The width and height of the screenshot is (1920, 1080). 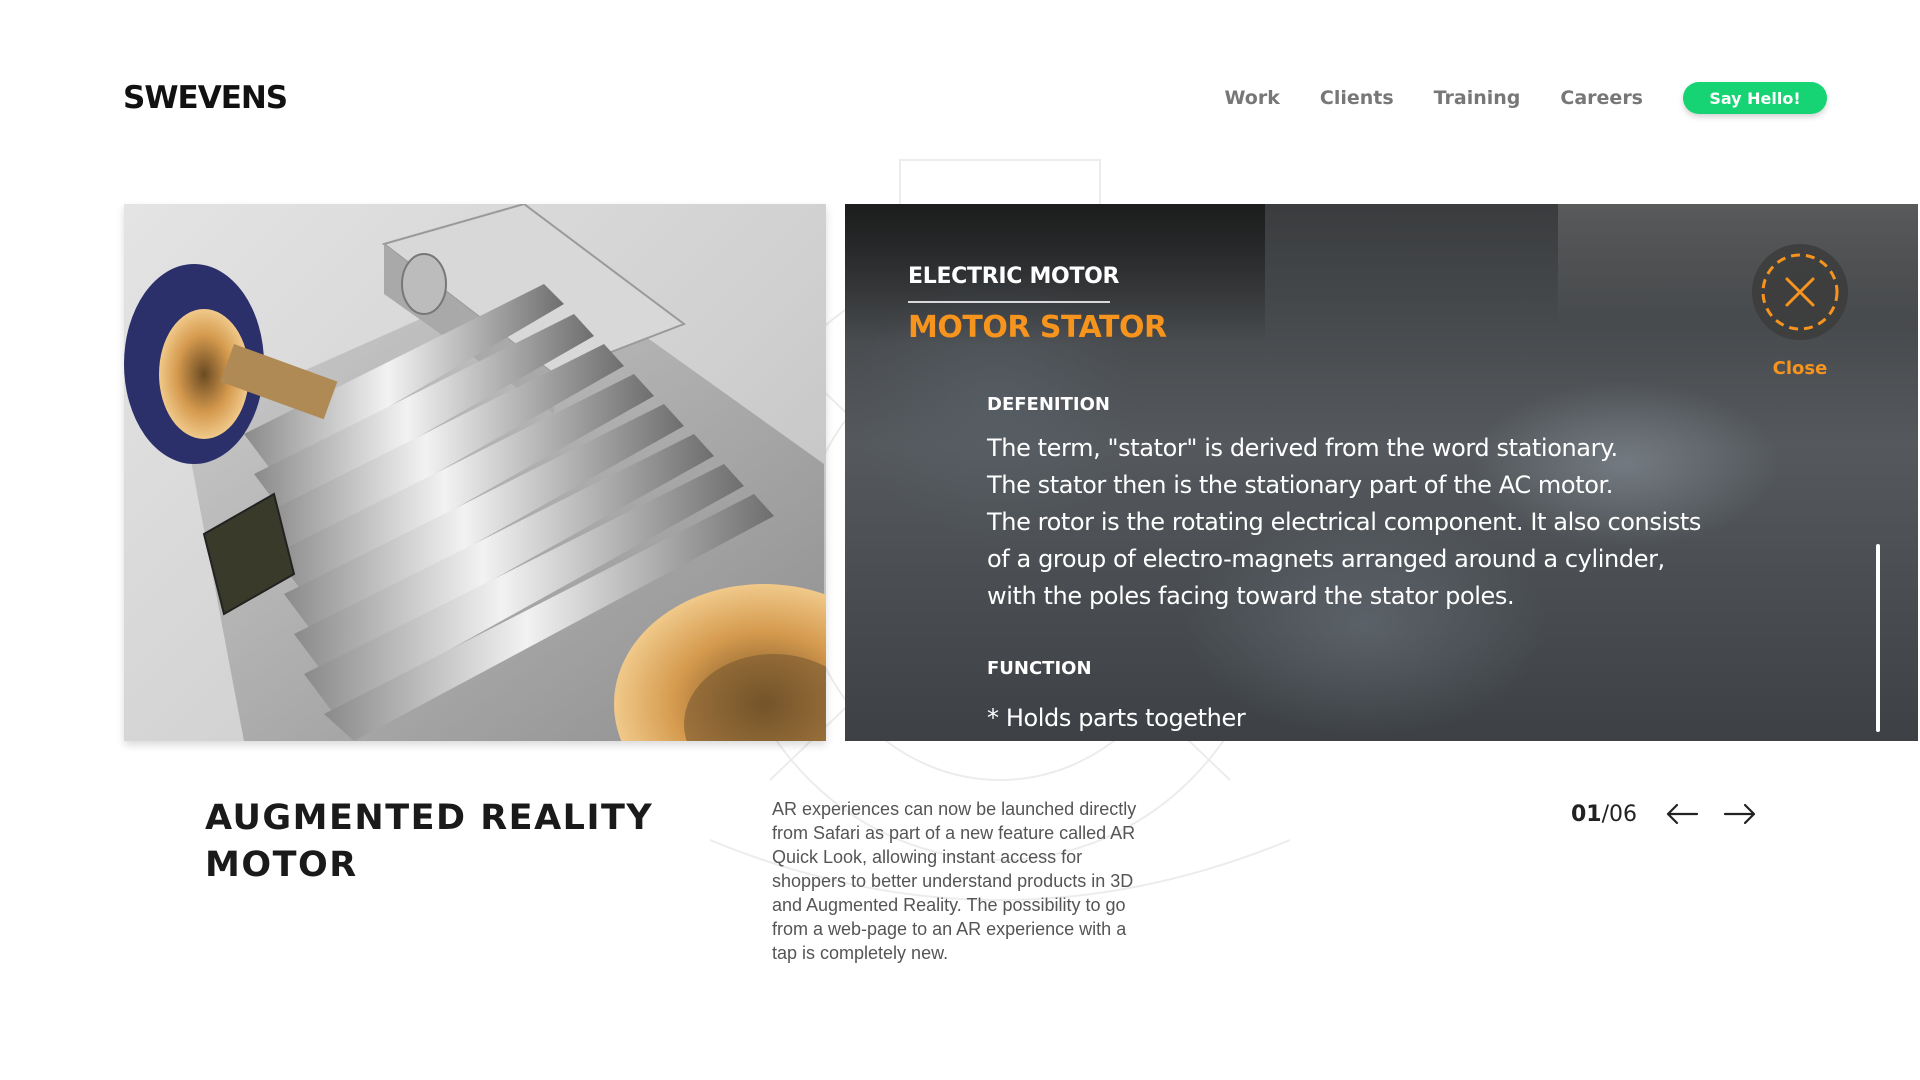 I want to click on close-label: Close, so click(x=1800, y=368).